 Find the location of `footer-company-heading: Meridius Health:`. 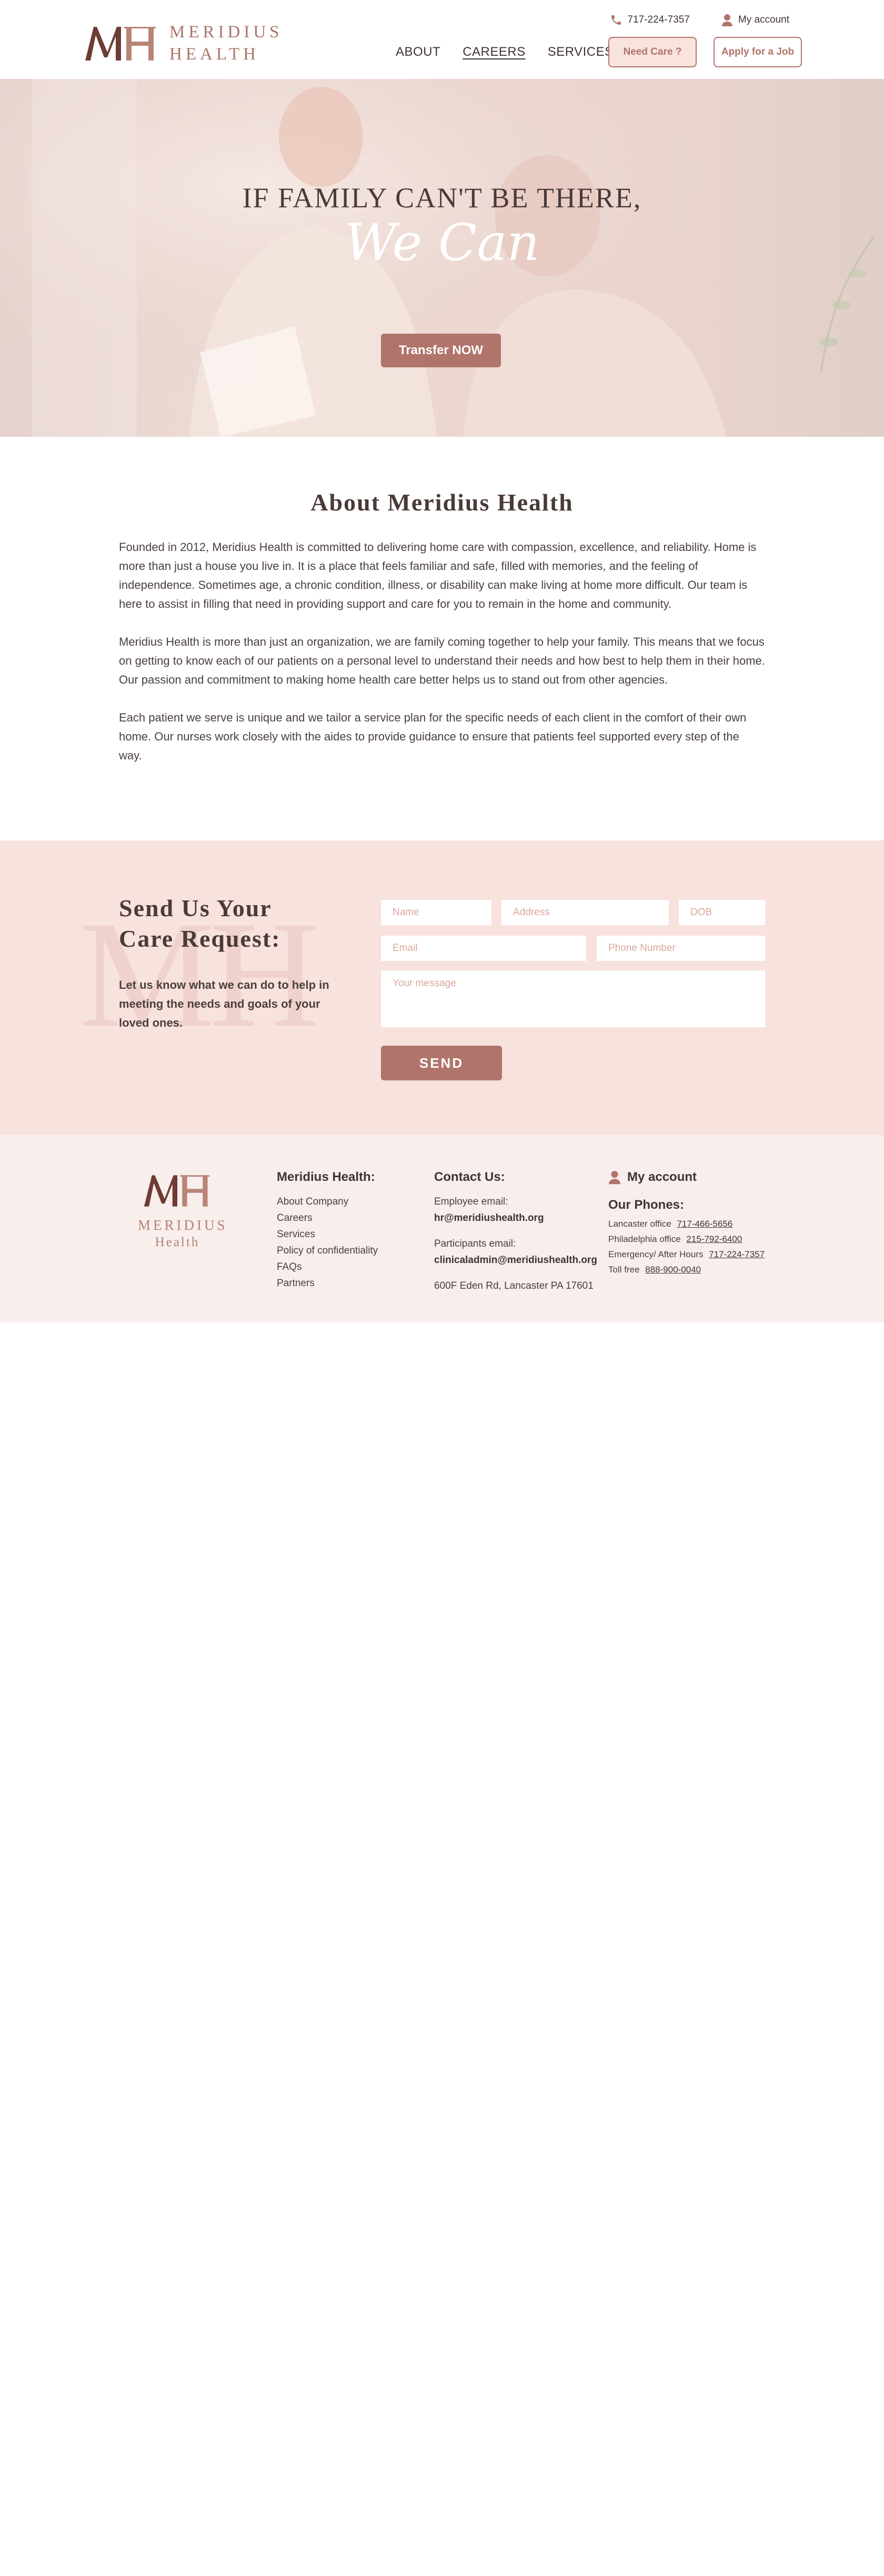

footer-company-heading: Meridius Health: is located at coordinates (326, 1177).